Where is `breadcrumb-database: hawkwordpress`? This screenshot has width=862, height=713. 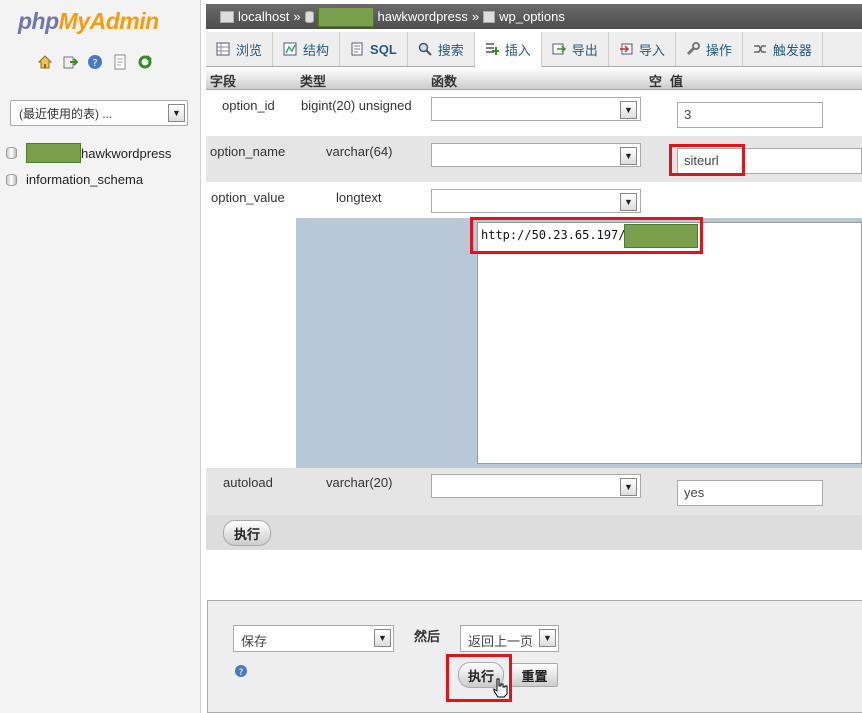 breadcrumb-database: hawkwordpress is located at coordinates (423, 16).